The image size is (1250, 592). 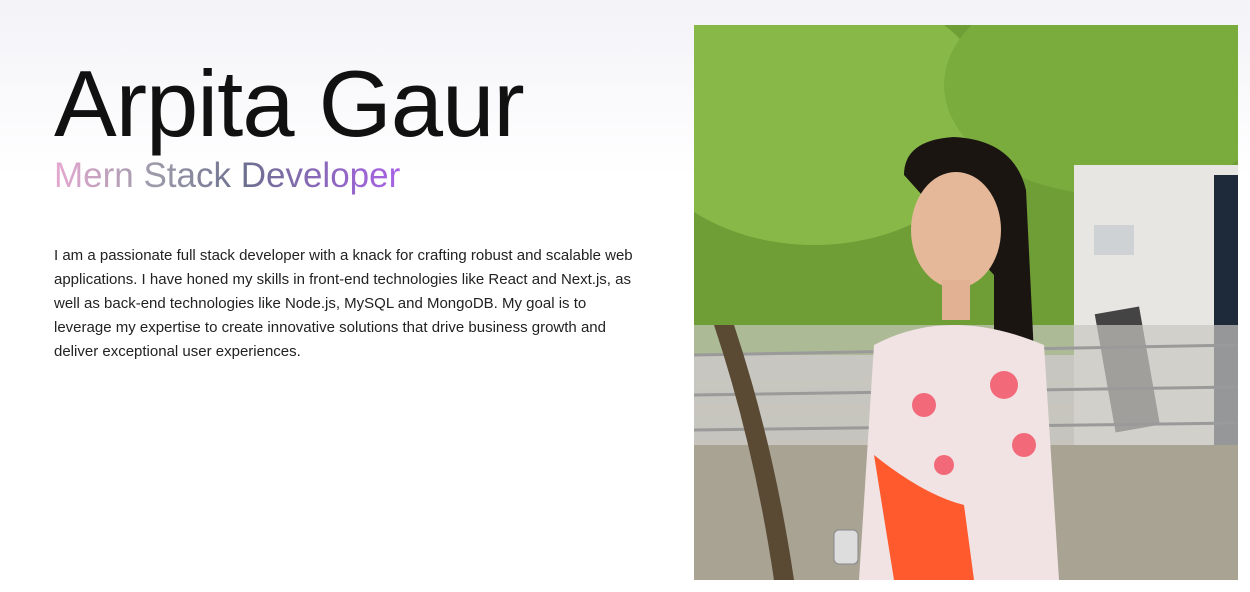 I want to click on hero-role: Mern Stack Developer, so click(x=227, y=175).